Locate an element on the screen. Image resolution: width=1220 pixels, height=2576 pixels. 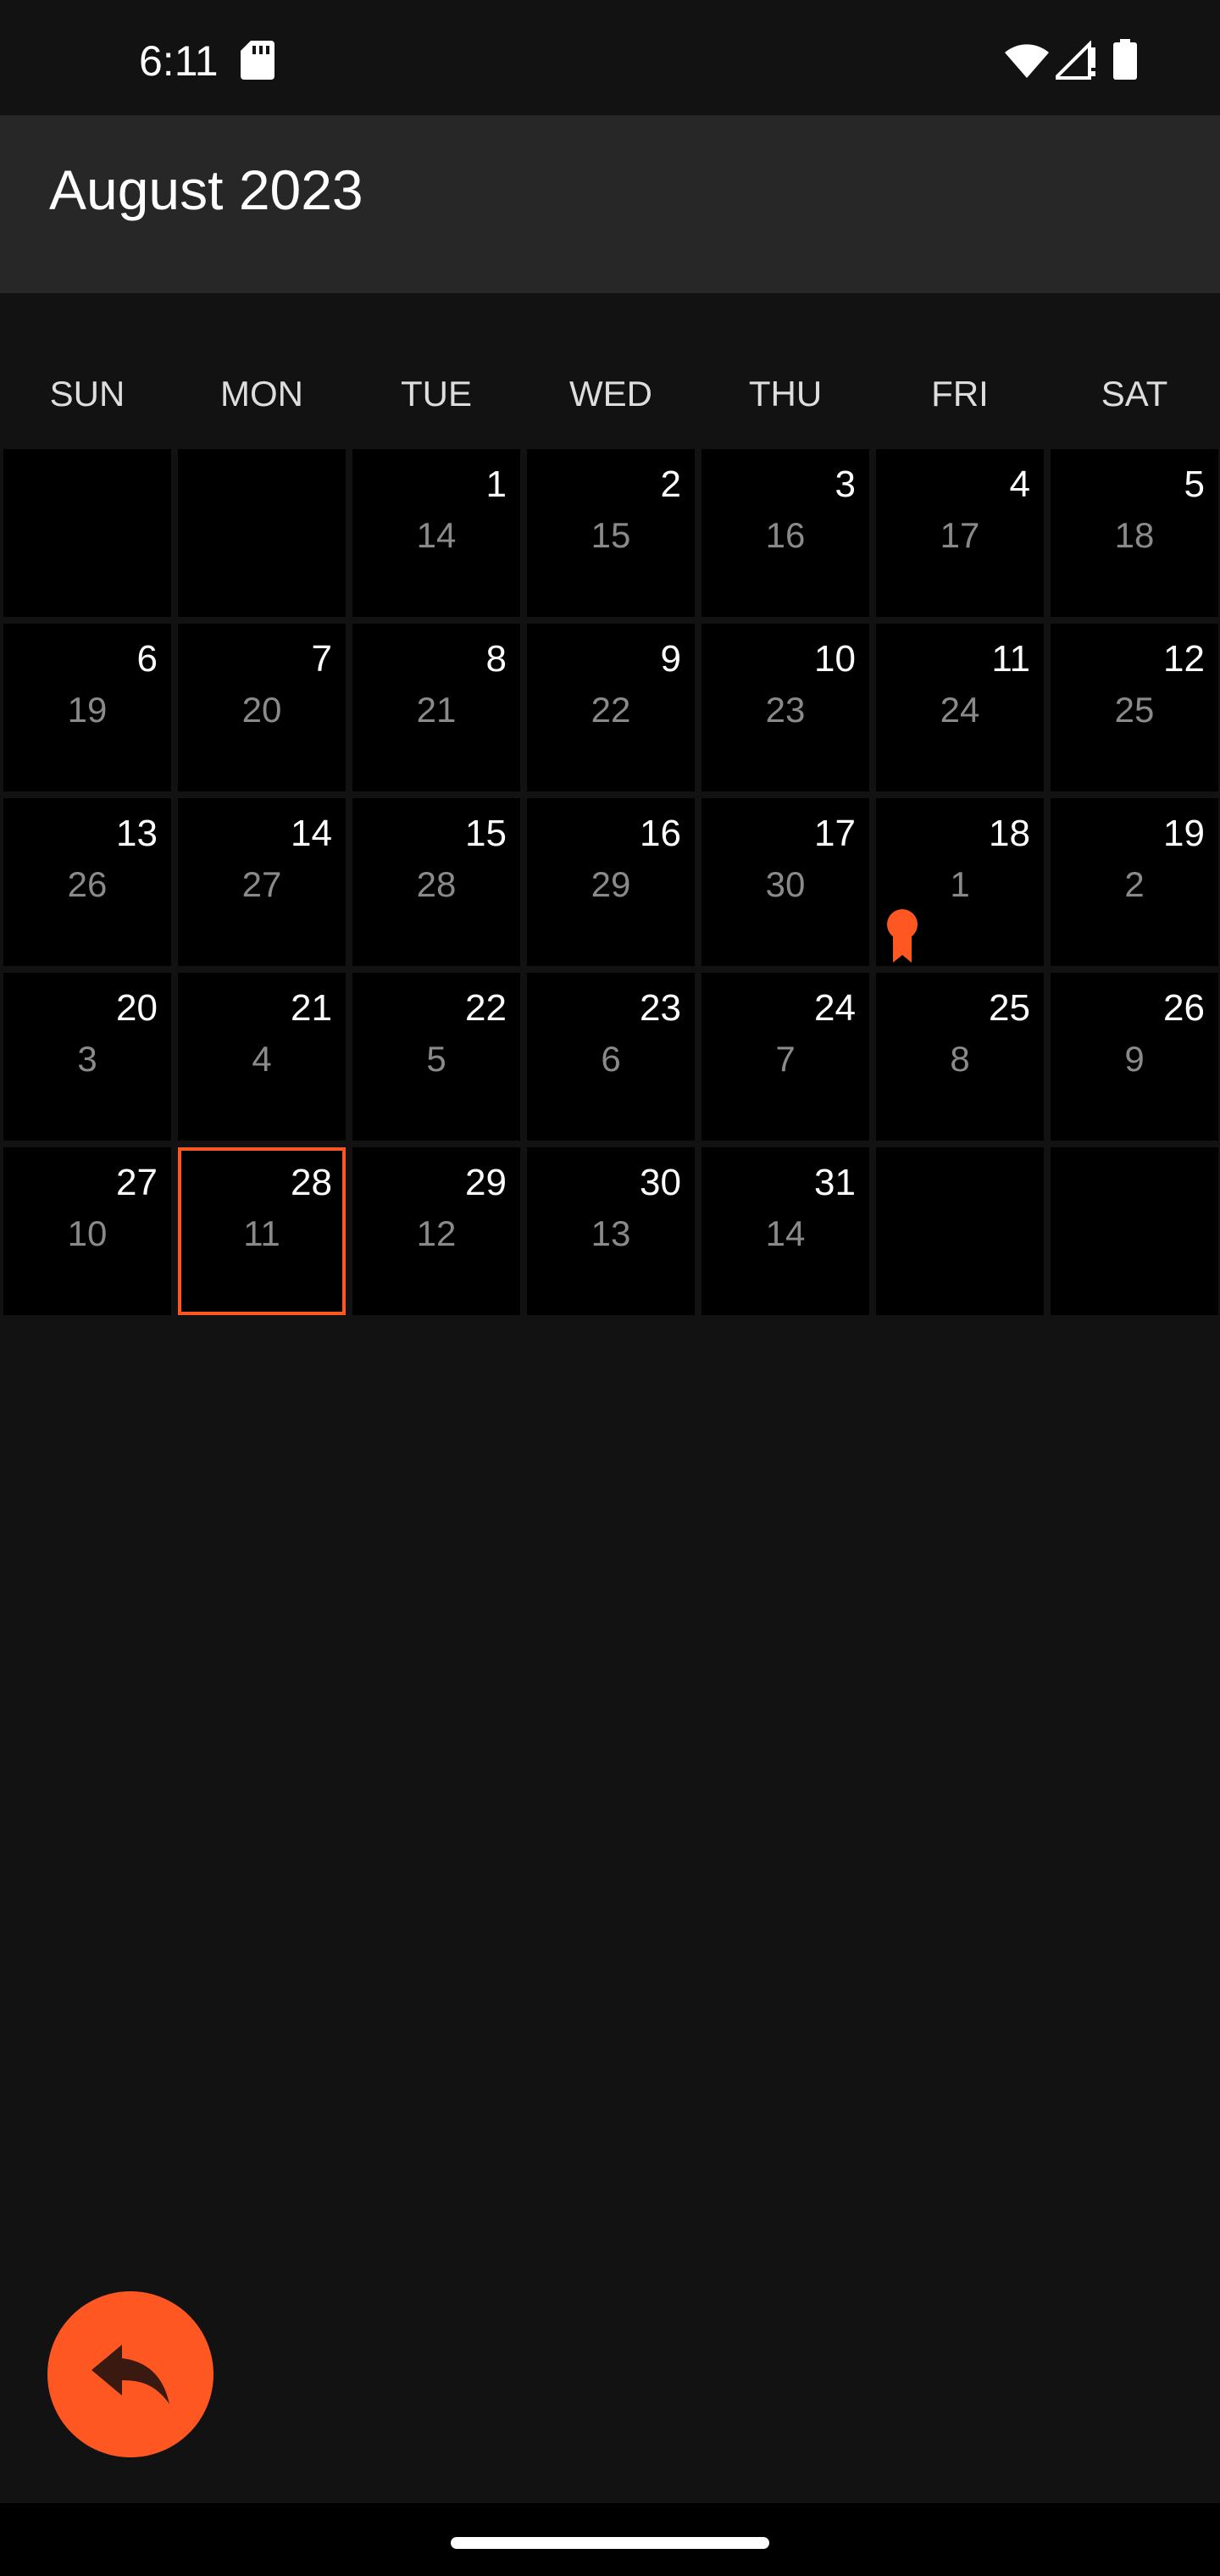
day-number: 31 is located at coordinates (835, 1182).